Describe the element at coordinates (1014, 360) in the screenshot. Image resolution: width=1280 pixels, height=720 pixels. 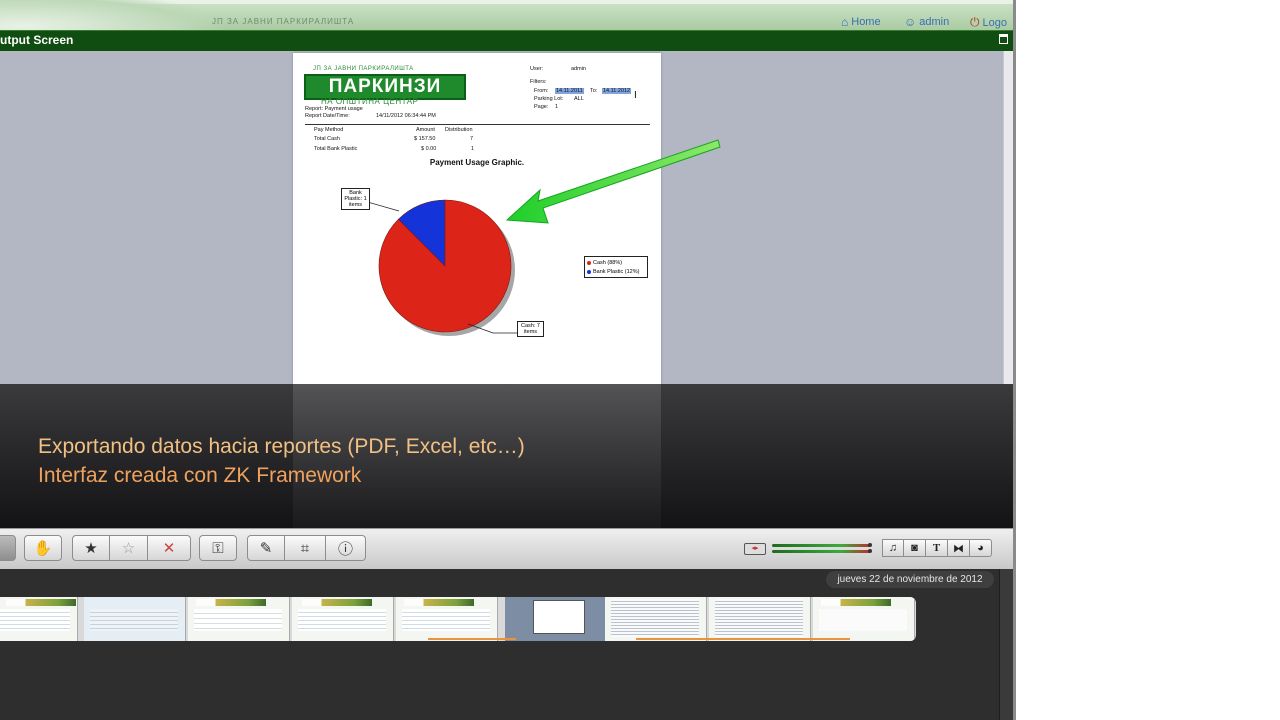
I see `screen-divider` at that location.